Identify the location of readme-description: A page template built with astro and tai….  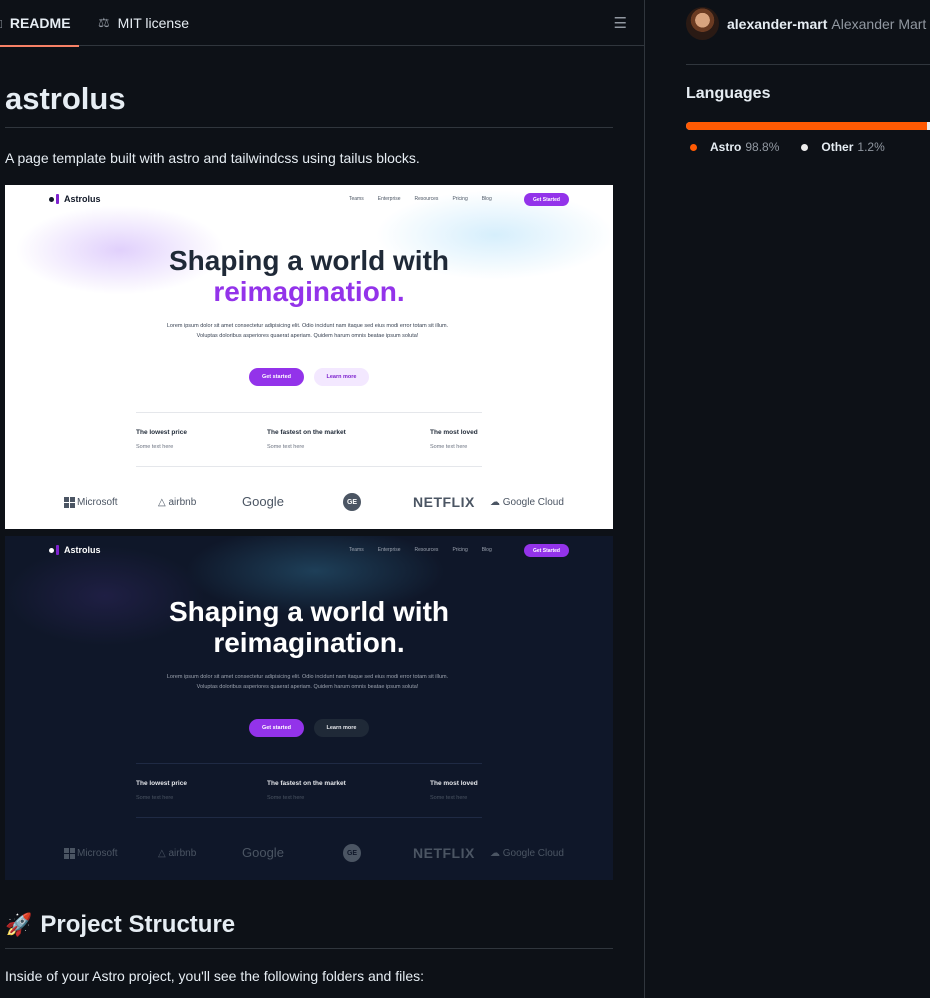
(212, 158).